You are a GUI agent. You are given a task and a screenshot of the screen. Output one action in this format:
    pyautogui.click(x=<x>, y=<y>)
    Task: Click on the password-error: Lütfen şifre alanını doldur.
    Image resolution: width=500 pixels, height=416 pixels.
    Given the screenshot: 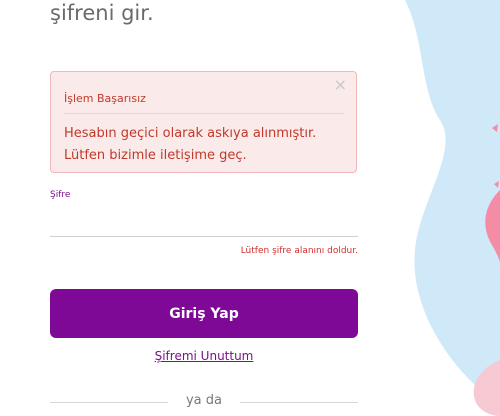 What is the action you would take?
    pyautogui.click(x=299, y=251)
    